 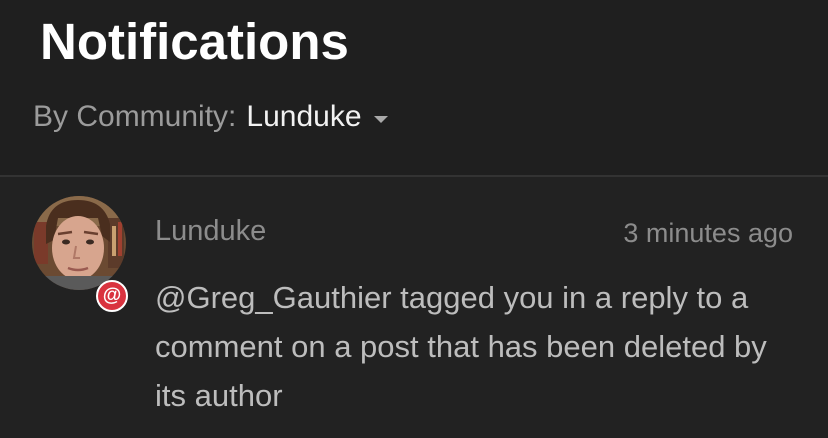 What do you see at coordinates (112, 296) in the screenshot?
I see `mention-icon: @` at bounding box center [112, 296].